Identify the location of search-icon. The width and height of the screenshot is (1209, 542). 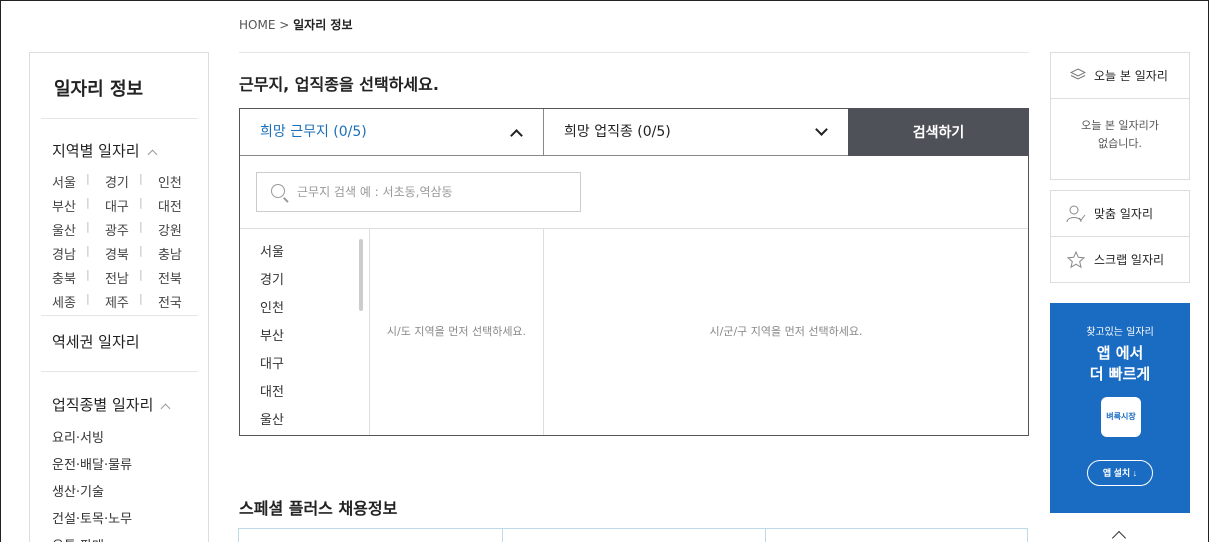
(278, 191).